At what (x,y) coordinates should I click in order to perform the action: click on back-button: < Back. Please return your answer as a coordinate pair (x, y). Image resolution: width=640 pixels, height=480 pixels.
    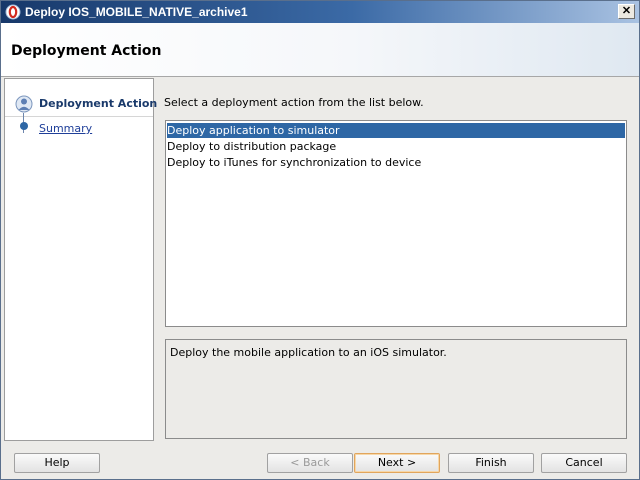
    Looking at the image, I should click on (310, 463).